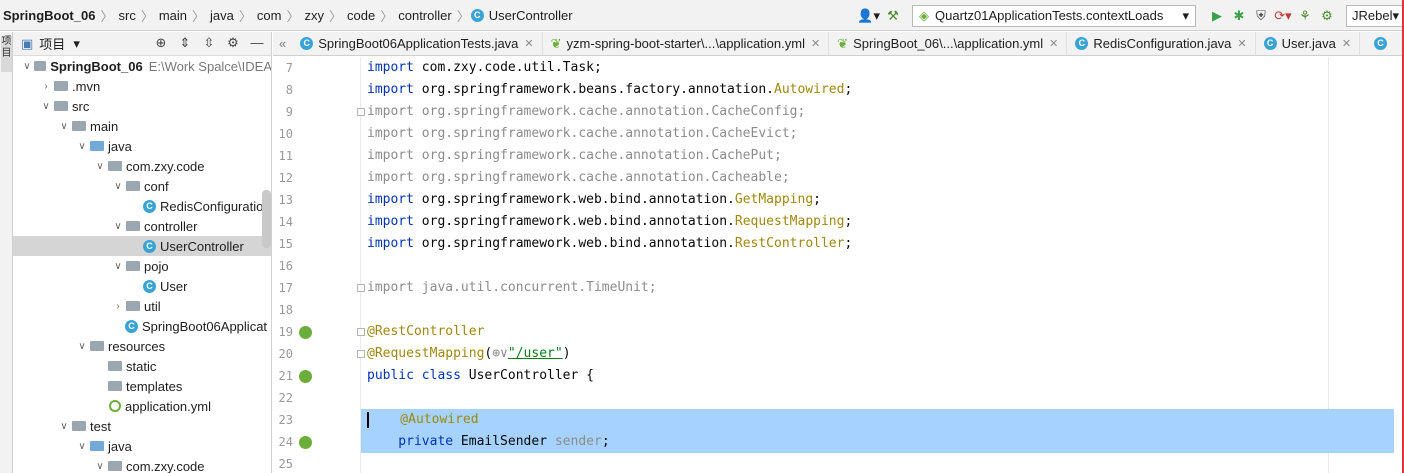 Image resolution: width=1404 pixels, height=473 pixels. What do you see at coordinates (161, 43) in the screenshot?
I see `locate-icon: ⊕` at bounding box center [161, 43].